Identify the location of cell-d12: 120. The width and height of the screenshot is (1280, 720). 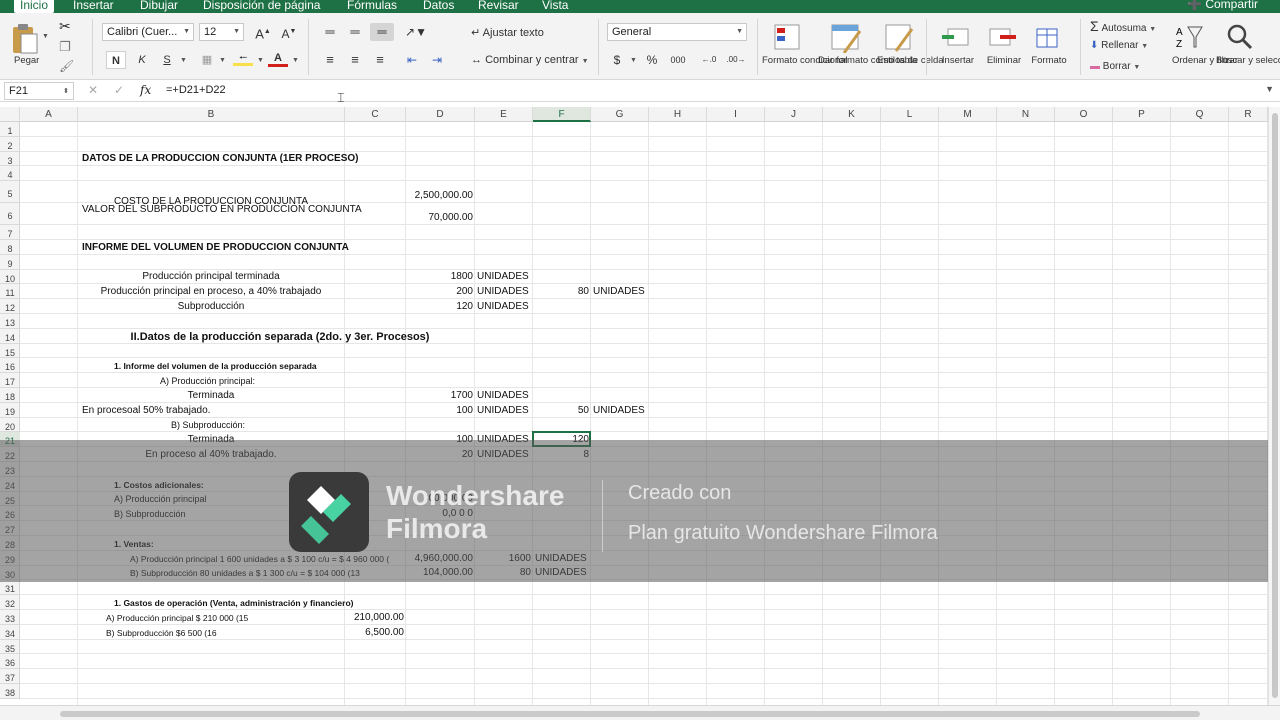
(440, 307).